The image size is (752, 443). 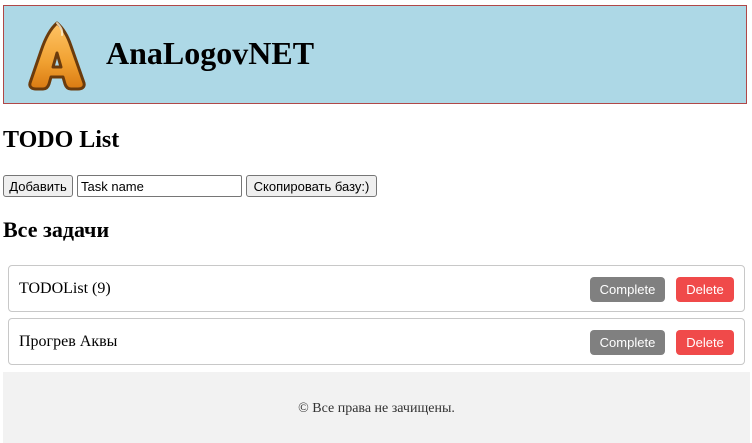 What do you see at coordinates (376, 288) in the screenshot?
I see `task-item: TODOList (9) Complete Delete` at bounding box center [376, 288].